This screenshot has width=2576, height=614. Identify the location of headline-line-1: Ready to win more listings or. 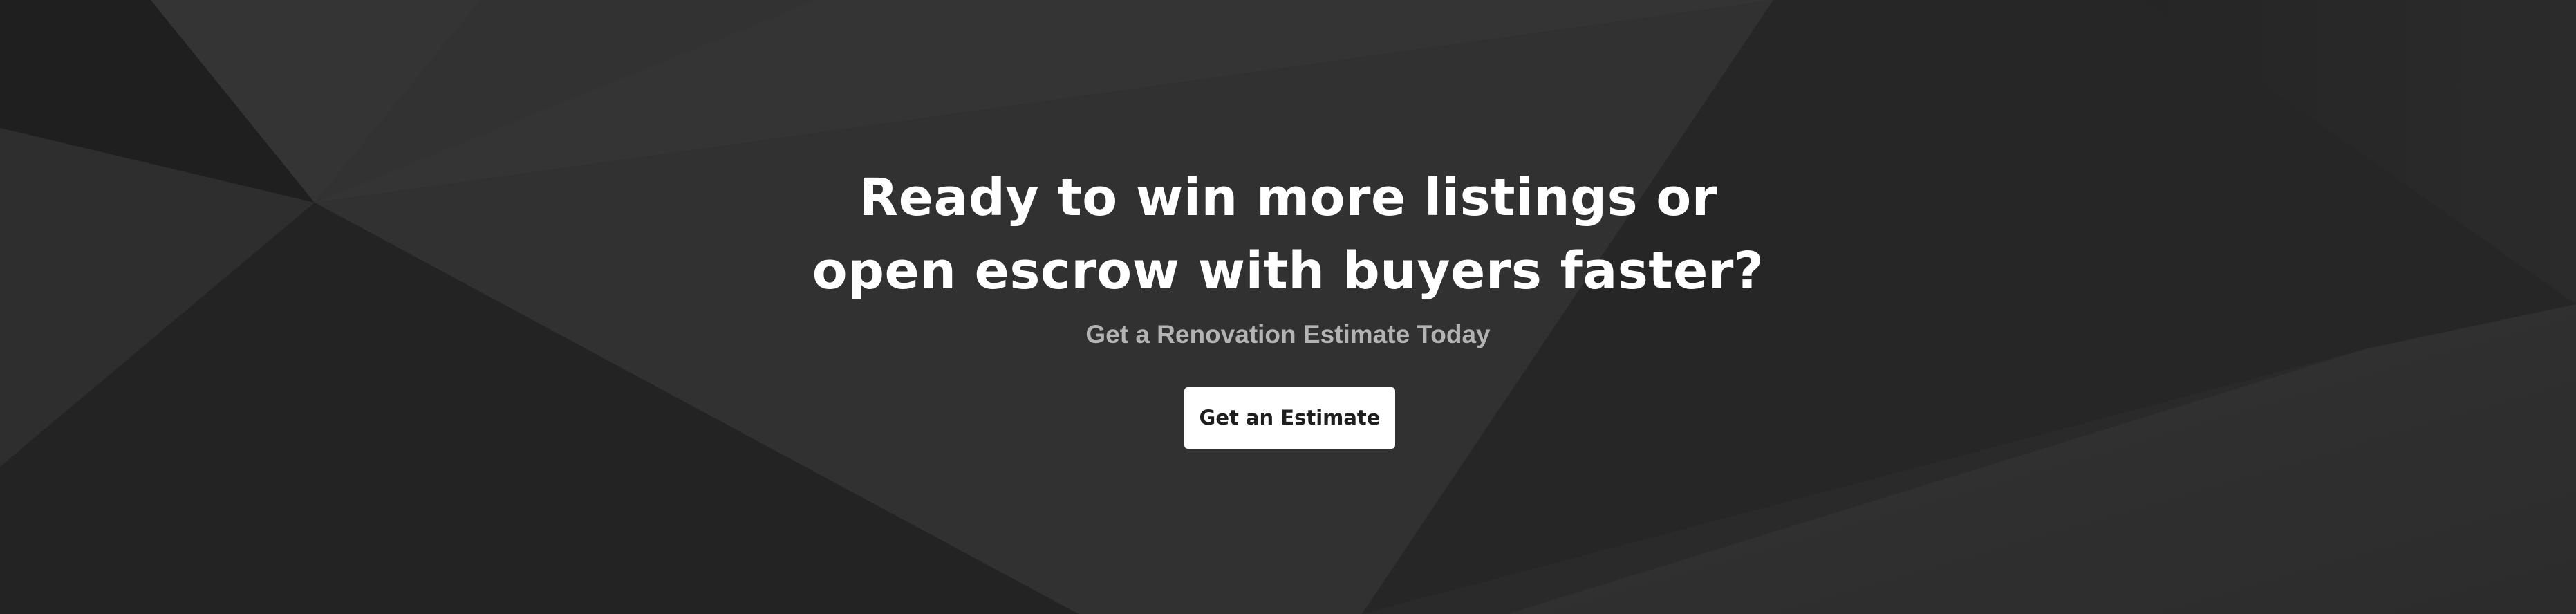
(1288, 197).